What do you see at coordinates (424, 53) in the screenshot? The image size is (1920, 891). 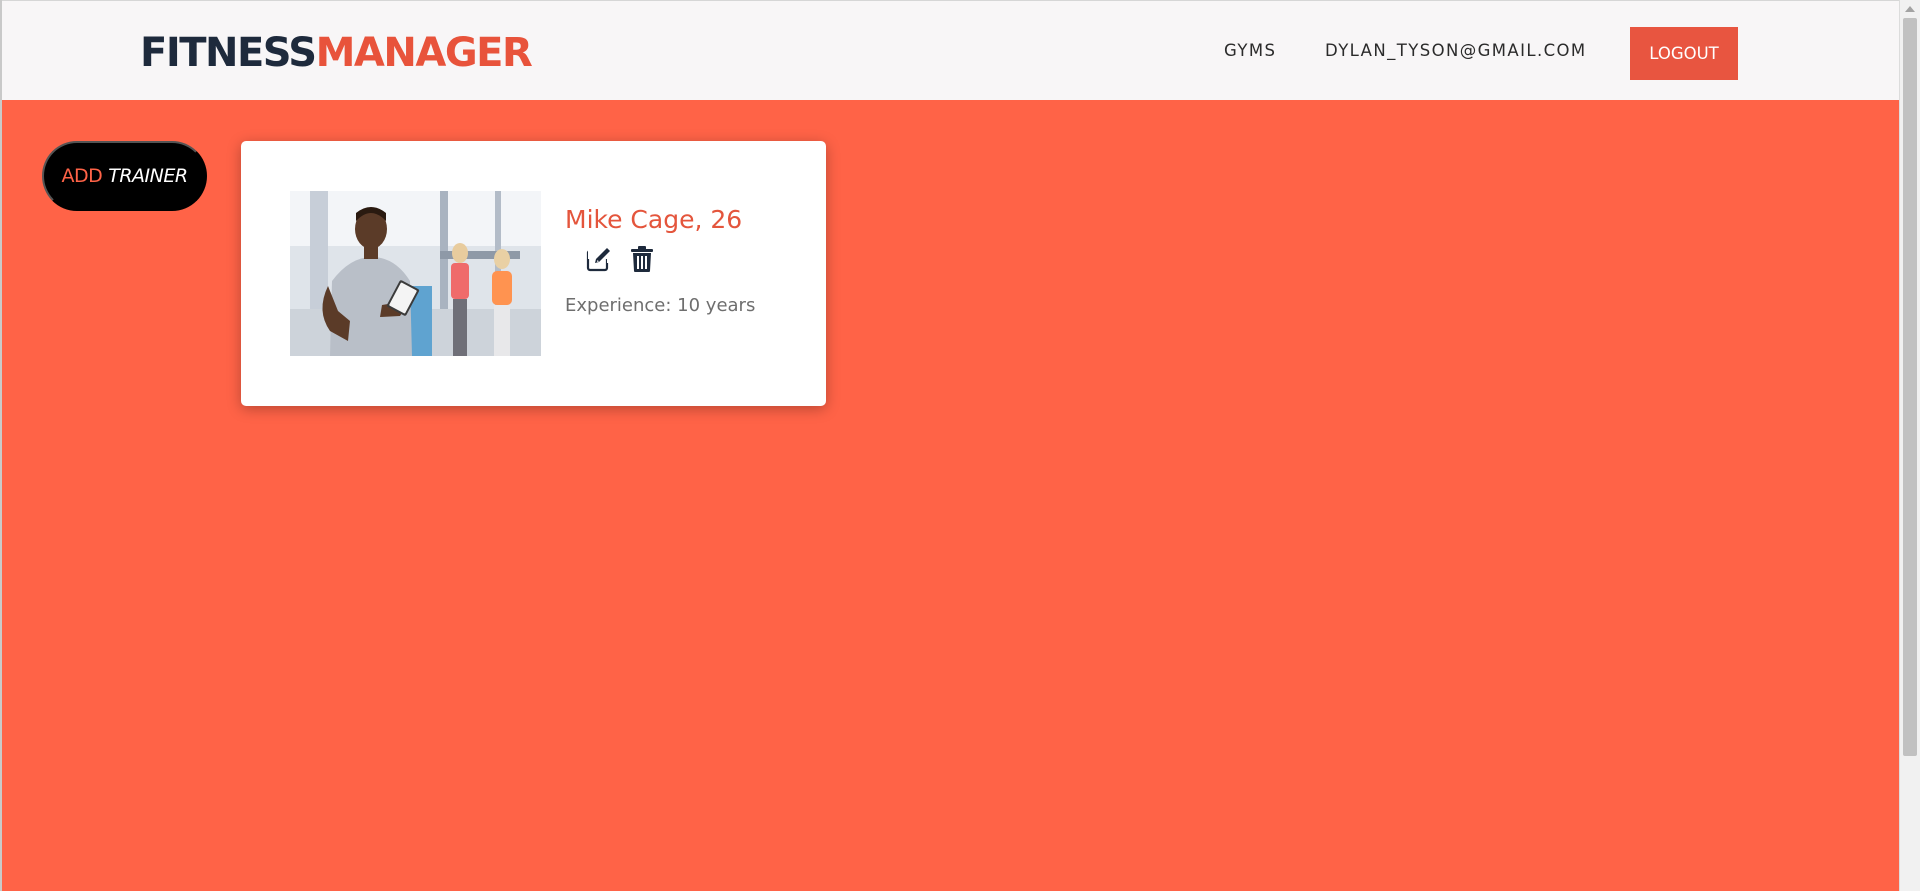 I see `brand-logo-part2: MANAGER` at bounding box center [424, 53].